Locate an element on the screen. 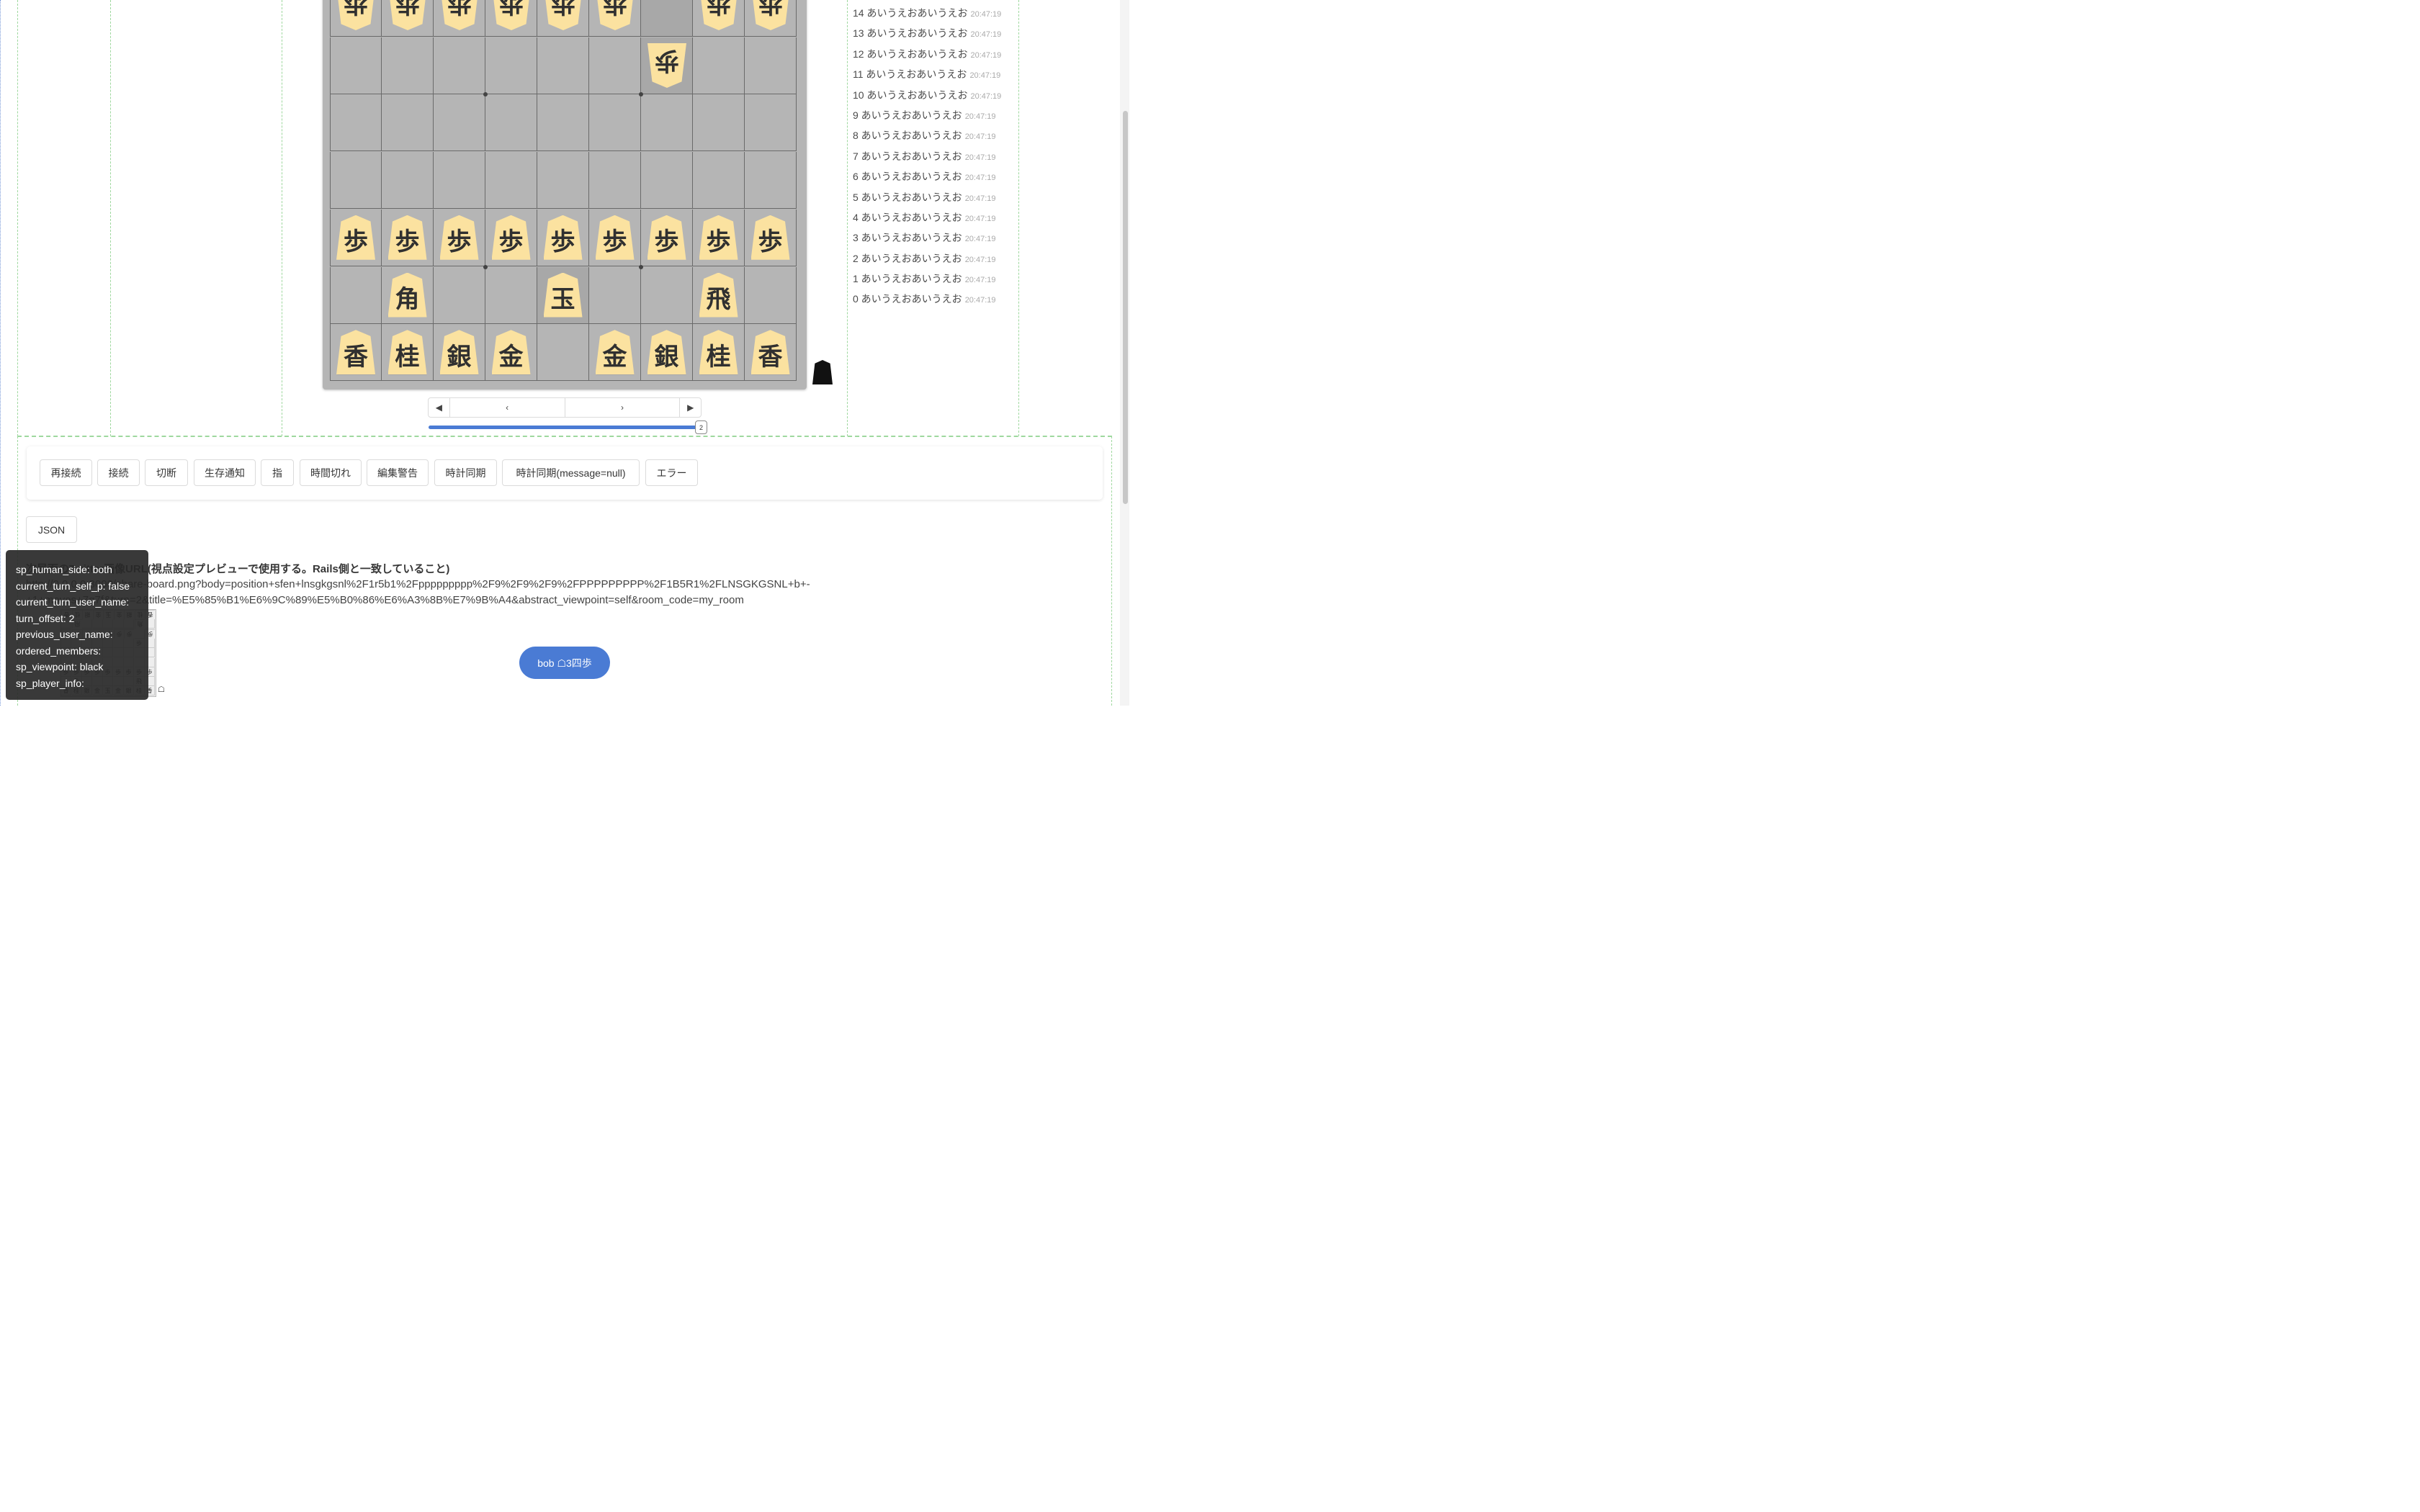 The image size is (2420, 1512). json-button: JSON is located at coordinates (52, 529).